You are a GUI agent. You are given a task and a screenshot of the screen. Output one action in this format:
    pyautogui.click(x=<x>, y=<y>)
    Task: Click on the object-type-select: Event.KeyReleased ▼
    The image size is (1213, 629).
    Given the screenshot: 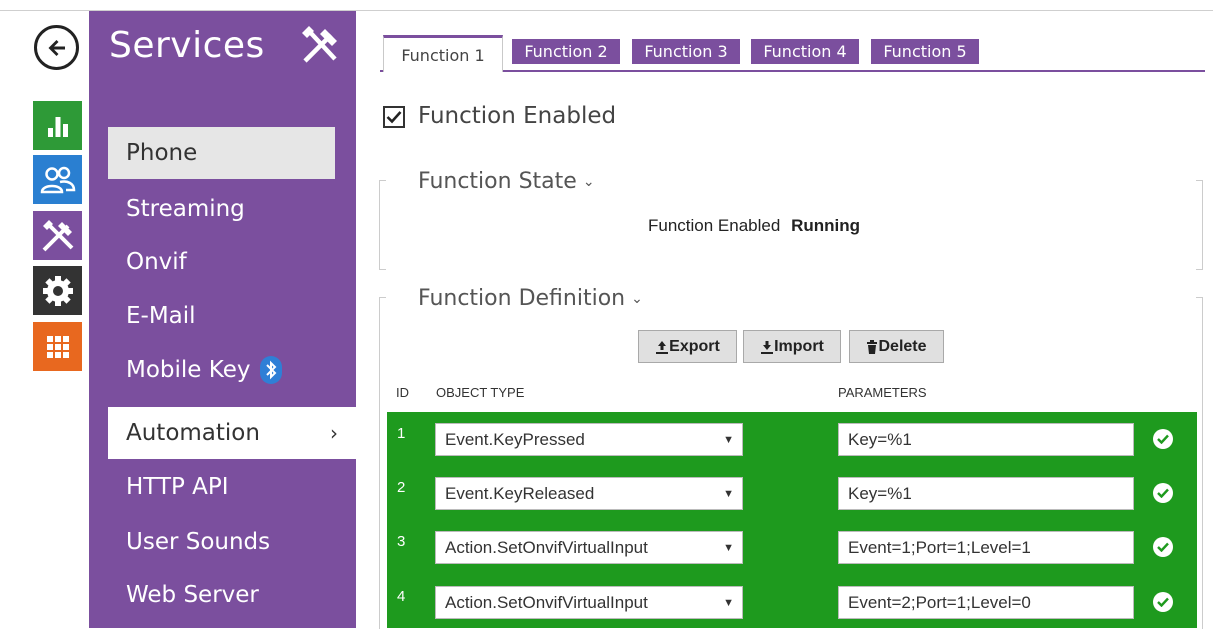 What is the action you would take?
    pyautogui.click(x=589, y=493)
    